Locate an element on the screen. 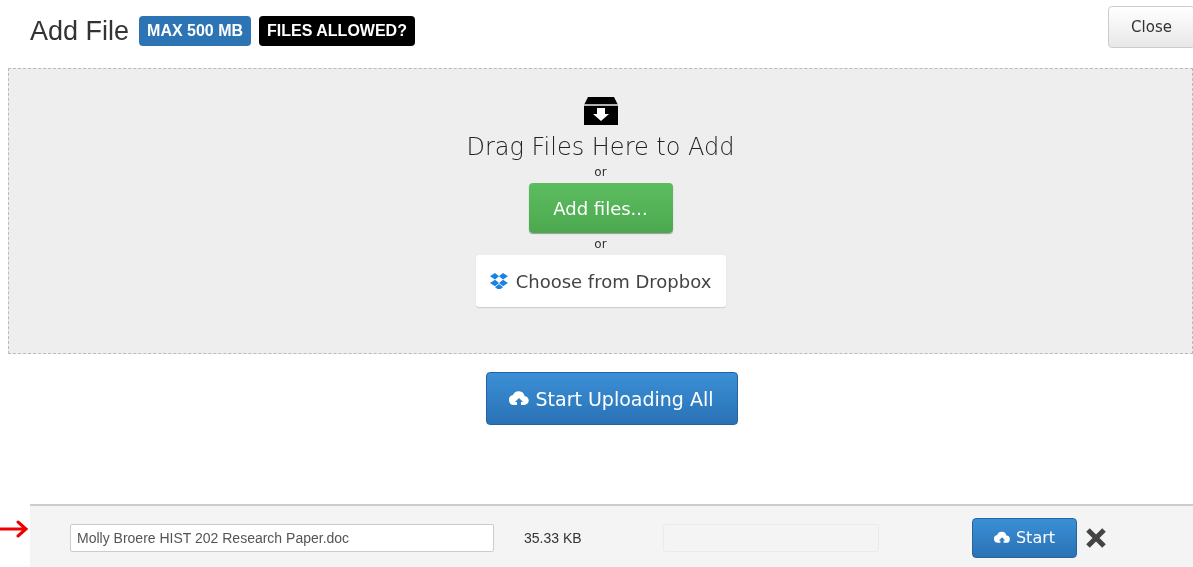  info-badge: FILES ALLOWED? is located at coordinates (337, 31).